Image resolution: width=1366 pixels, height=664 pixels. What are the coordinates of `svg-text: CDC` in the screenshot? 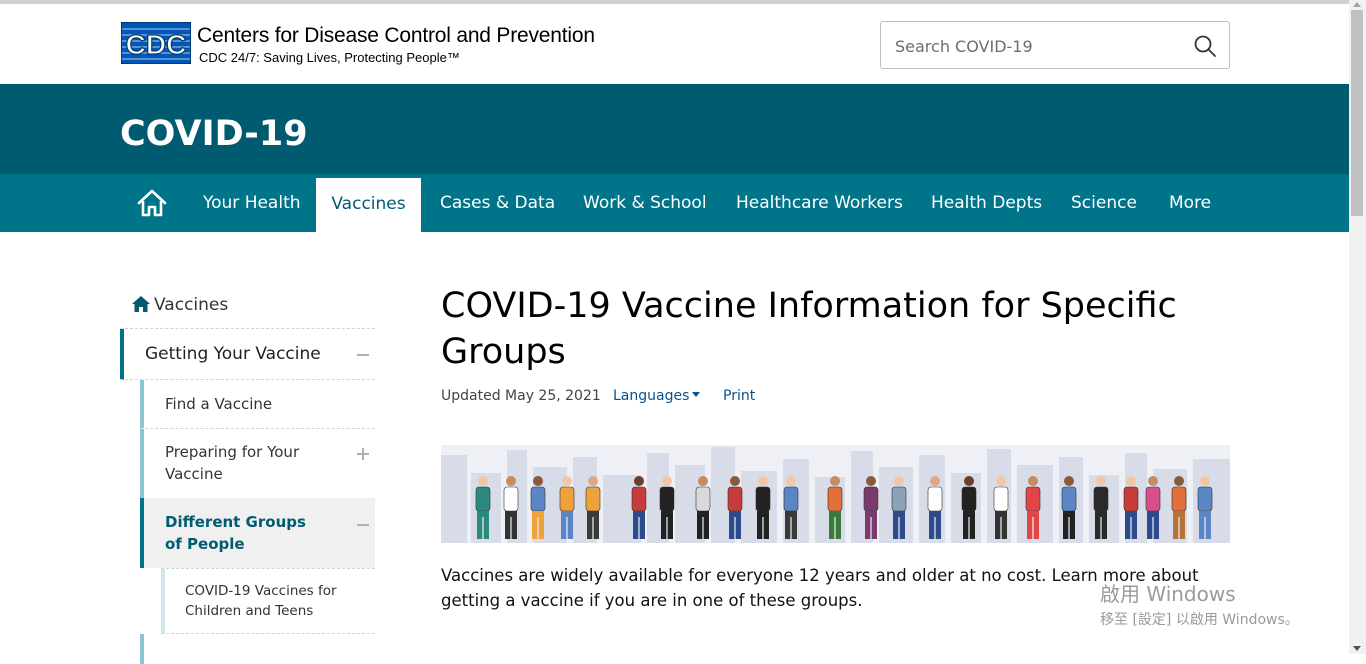 It's located at (156, 44).